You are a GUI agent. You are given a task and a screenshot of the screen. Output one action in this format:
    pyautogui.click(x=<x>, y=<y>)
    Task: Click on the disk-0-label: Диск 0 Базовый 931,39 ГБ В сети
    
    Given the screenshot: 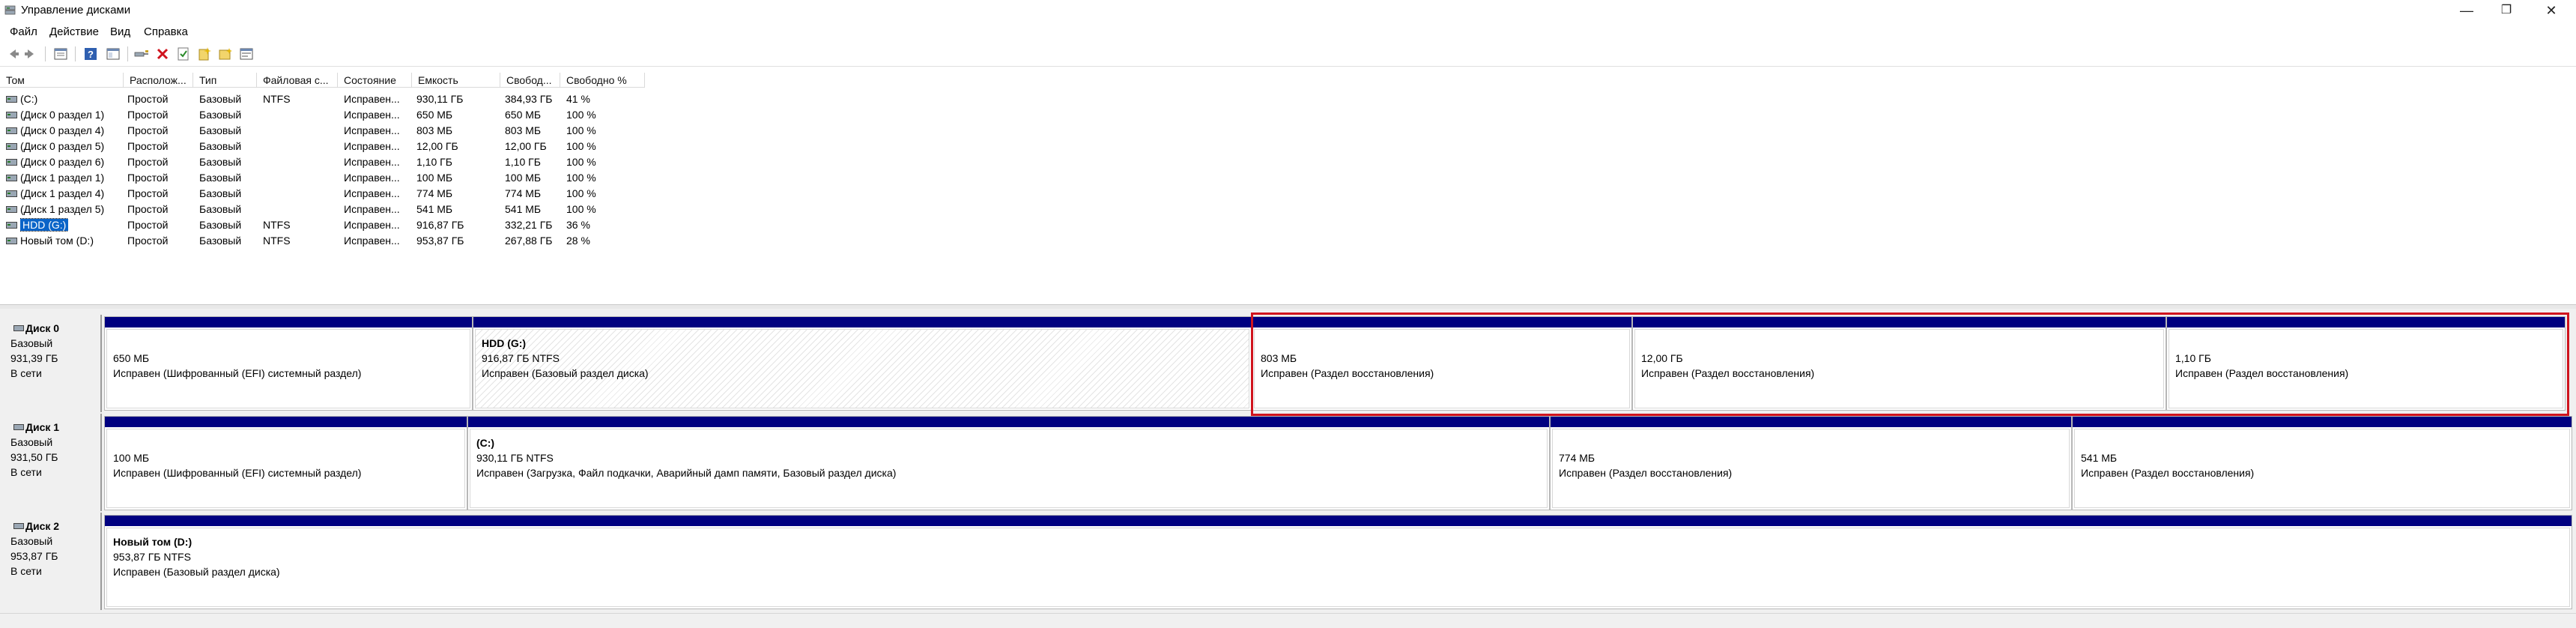 What is the action you would take?
    pyautogui.click(x=53, y=363)
    